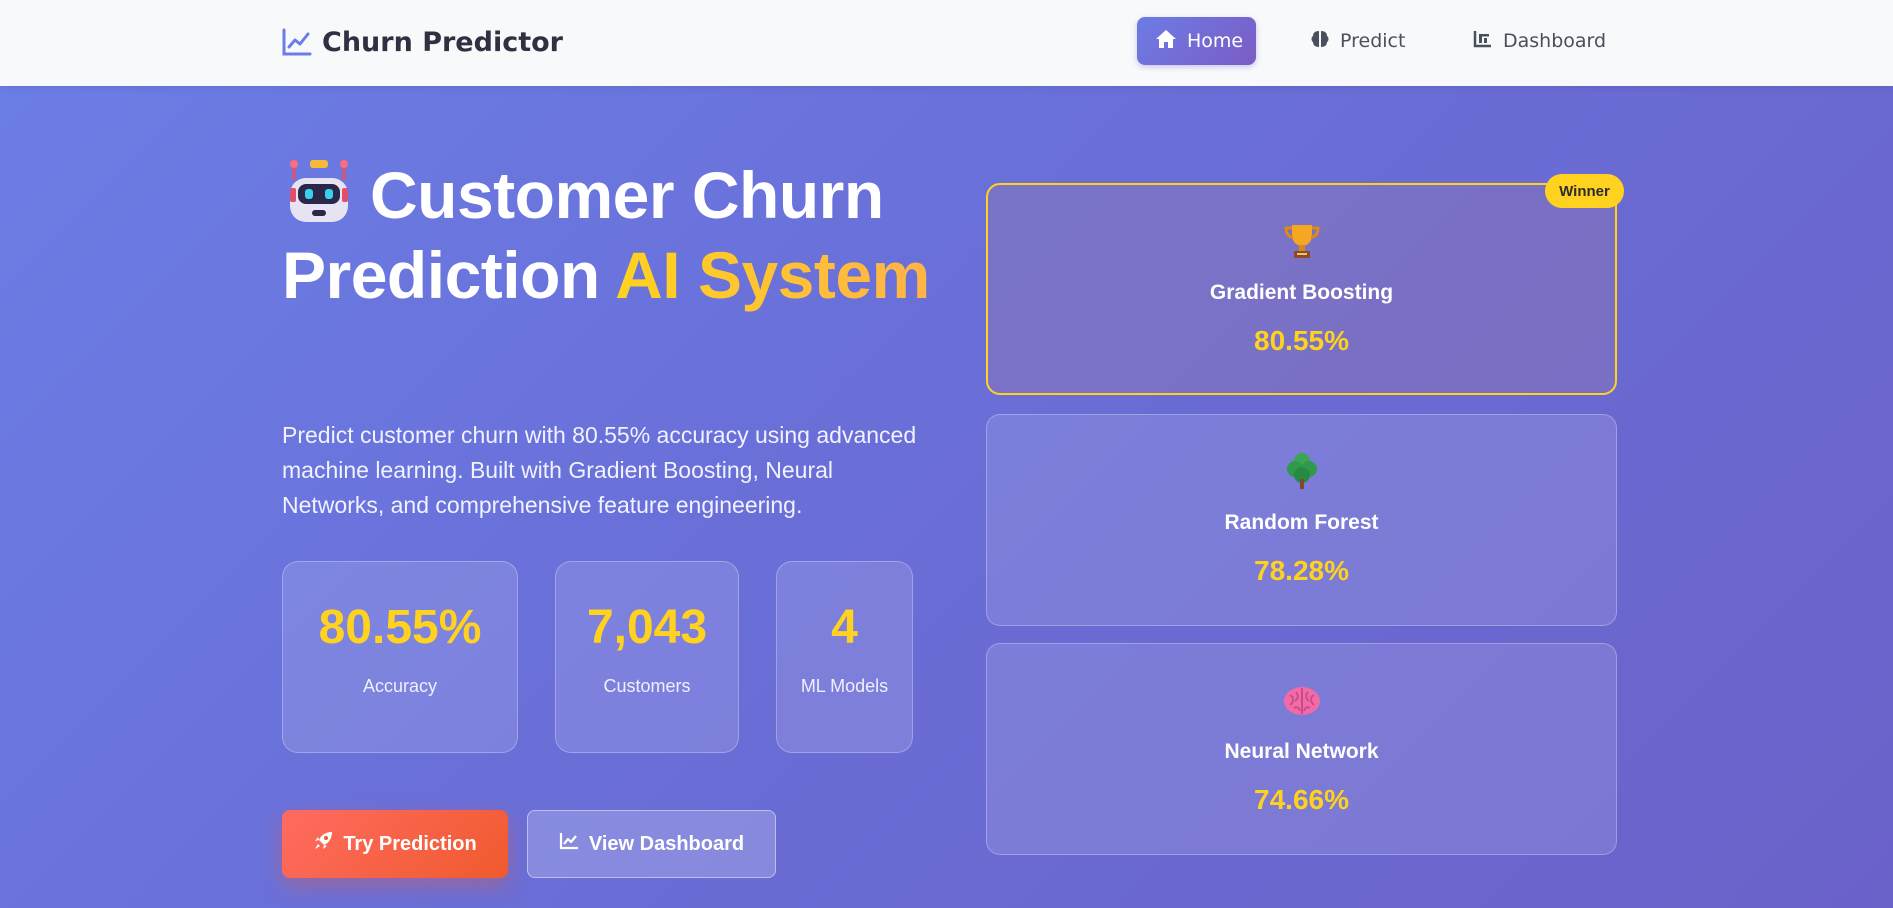 This screenshot has height=908, width=1893. I want to click on model-card-random-forest: Random Forest 78.28%, so click(1301, 520).